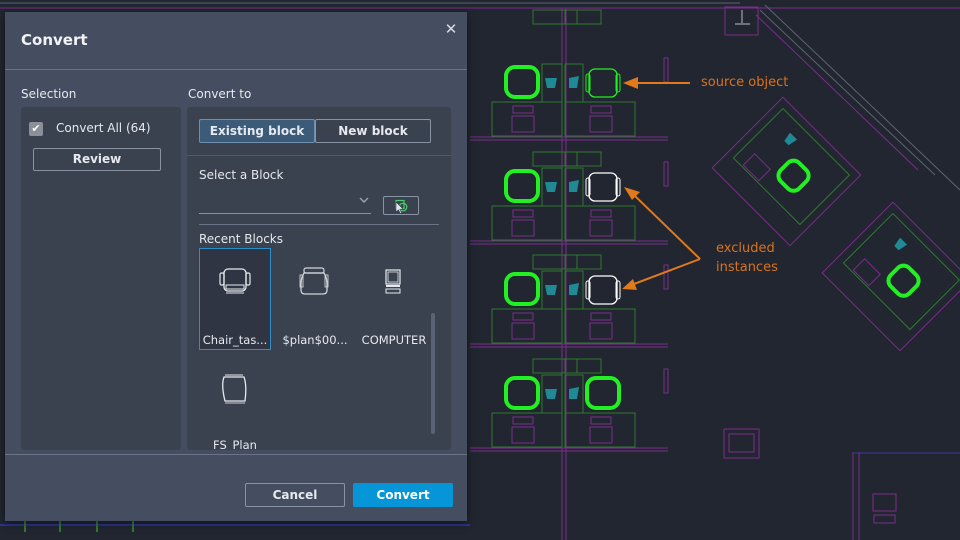 The width and height of the screenshot is (960, 540). I want to click on excluded-instances-label-line2: instances, so click(747, 267).